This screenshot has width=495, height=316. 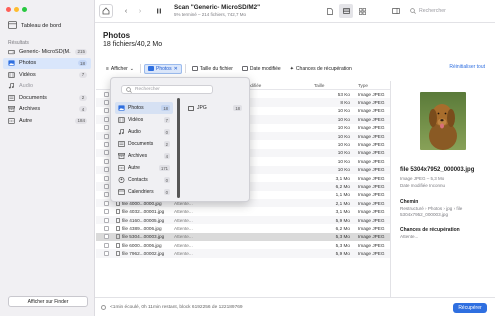 I want to click on row-name: file 4032...00001.jpg, so click(x=145, y=212).